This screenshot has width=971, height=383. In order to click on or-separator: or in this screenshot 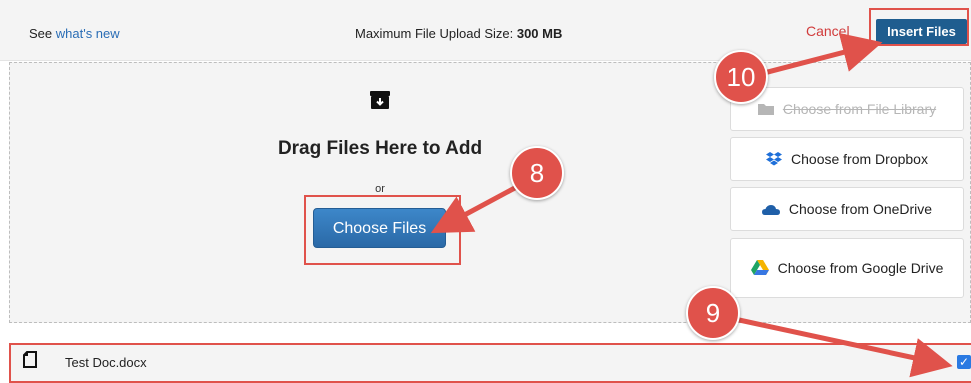, I will do `click(380, 189)`.